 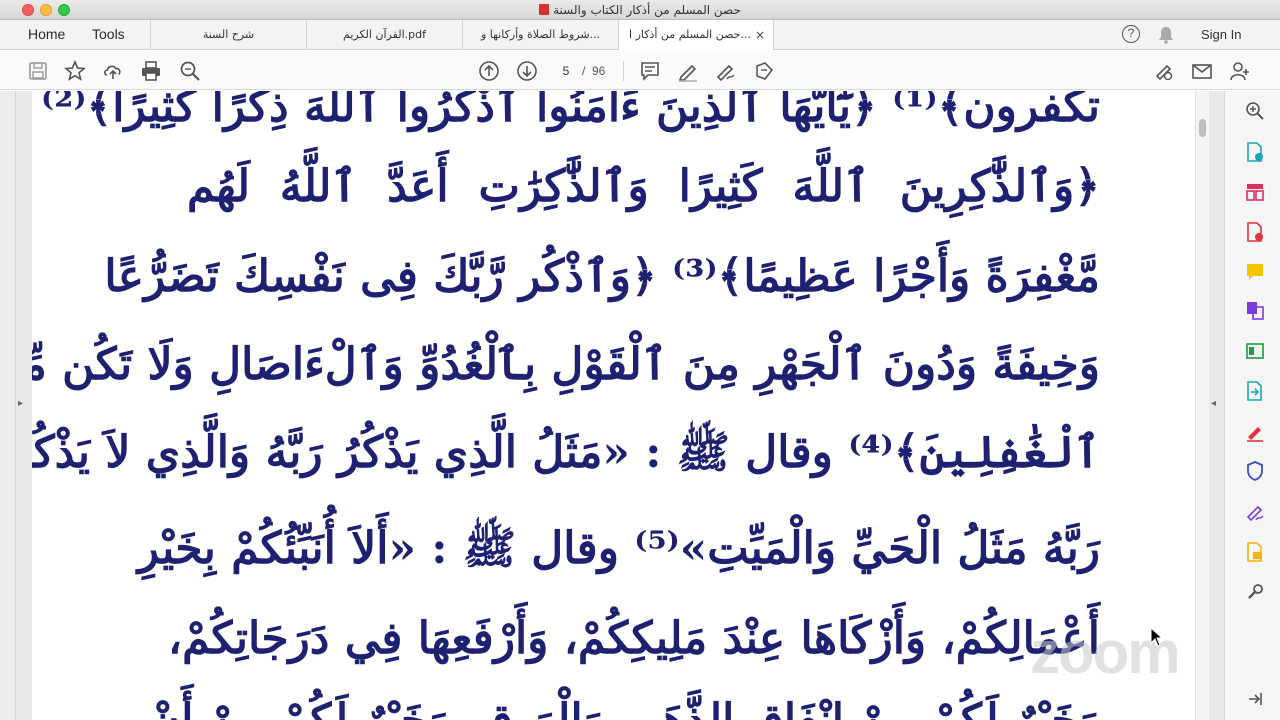 I want to click on sign-icon, so click(x=726, y=71).